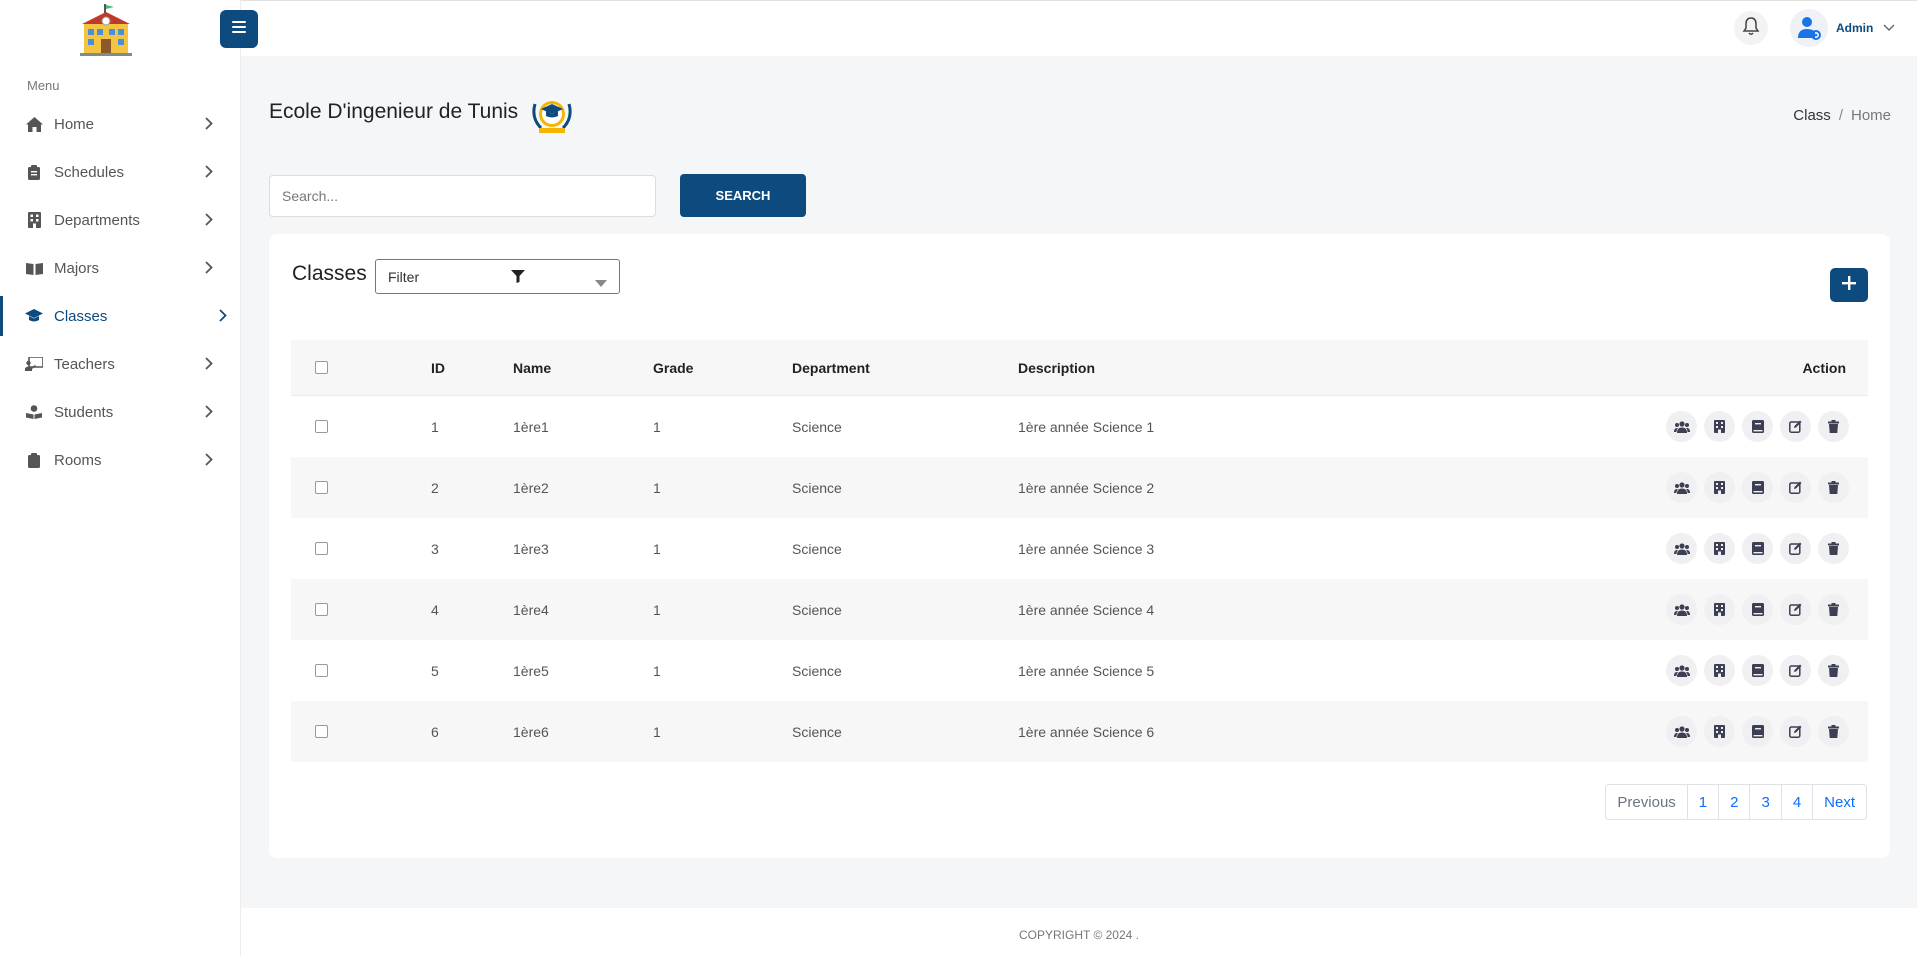 This screenshot has width=1917, height=956. I want to click on pagination-page-2: 2, so click(1733, 802).